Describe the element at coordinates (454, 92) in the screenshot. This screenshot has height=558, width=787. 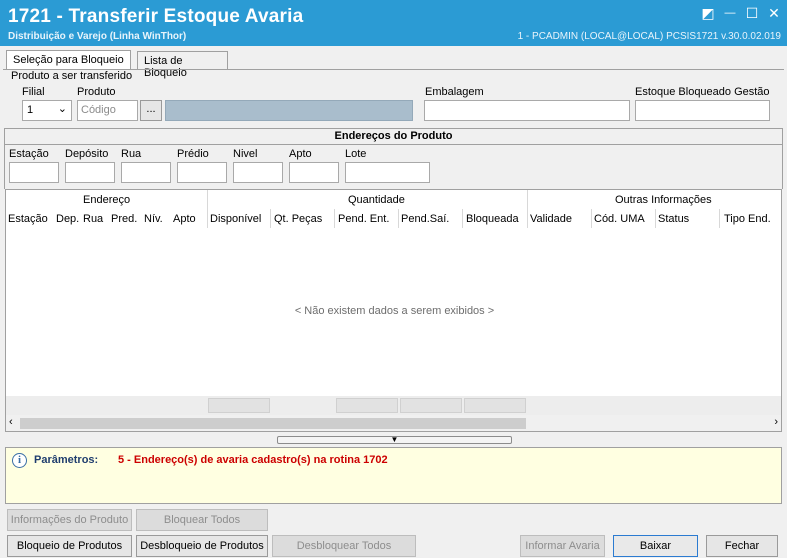
I see `embalagem-label: Embalagem` at that location.